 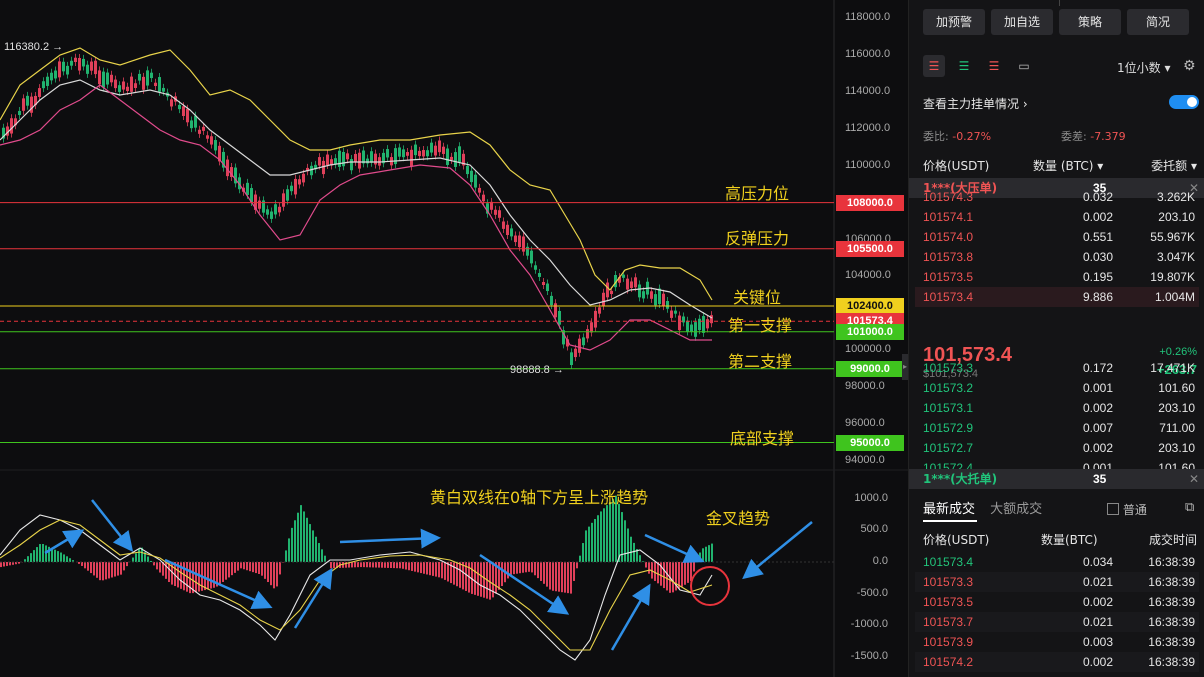 I want to click on tab-latest-trades: 最新成交, so click(x=949, y=509).